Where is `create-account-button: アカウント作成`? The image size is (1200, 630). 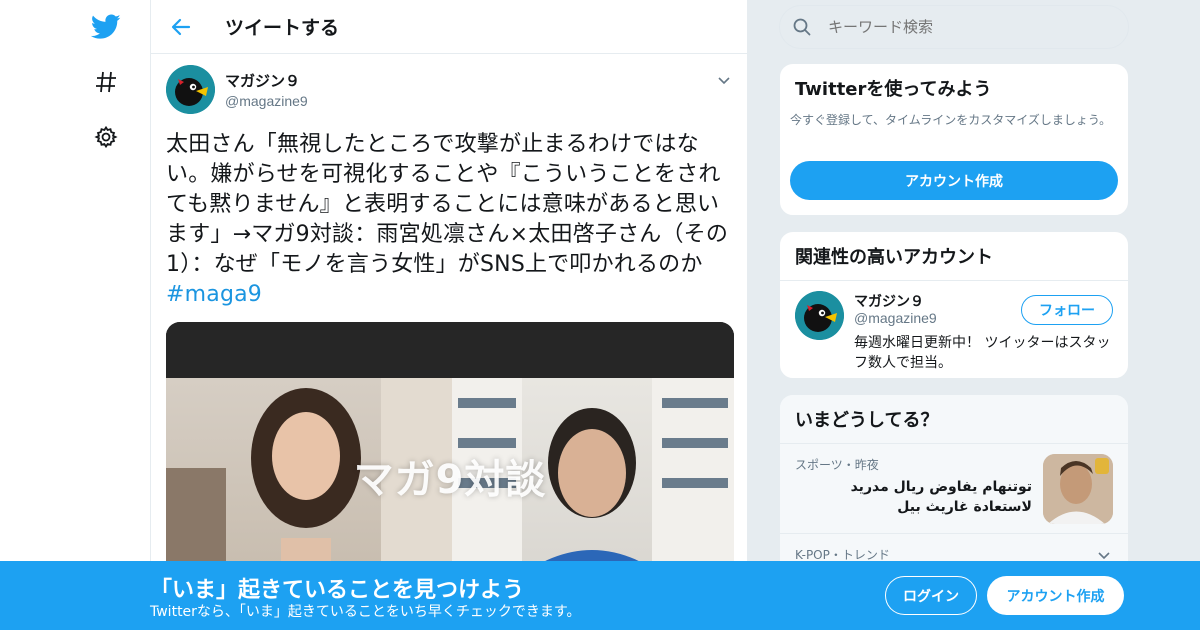
create-account-button: アカウント作成 is located at coordinates (954, 180).